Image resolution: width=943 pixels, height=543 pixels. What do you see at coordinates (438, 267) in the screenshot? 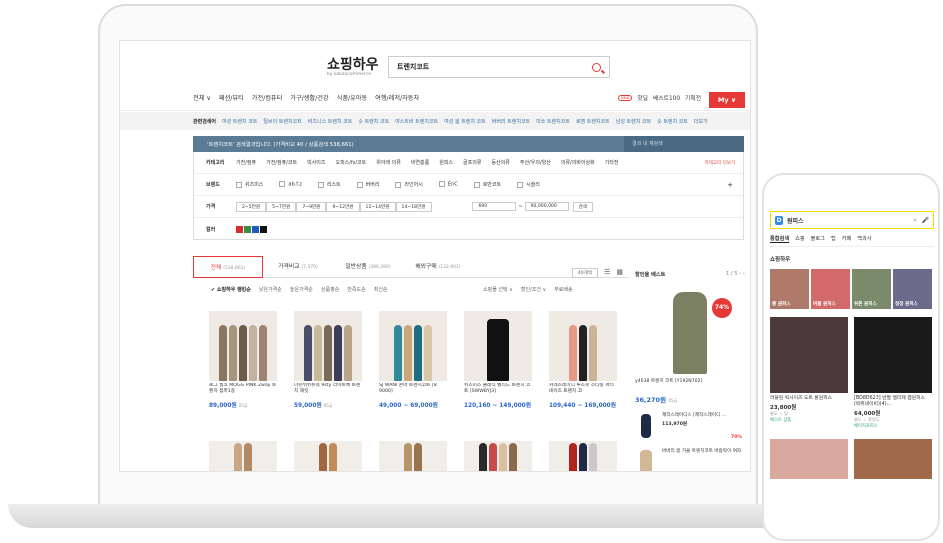
I see `result-tab: 해외구매 (132,901)` at bounding box center [438, 267].